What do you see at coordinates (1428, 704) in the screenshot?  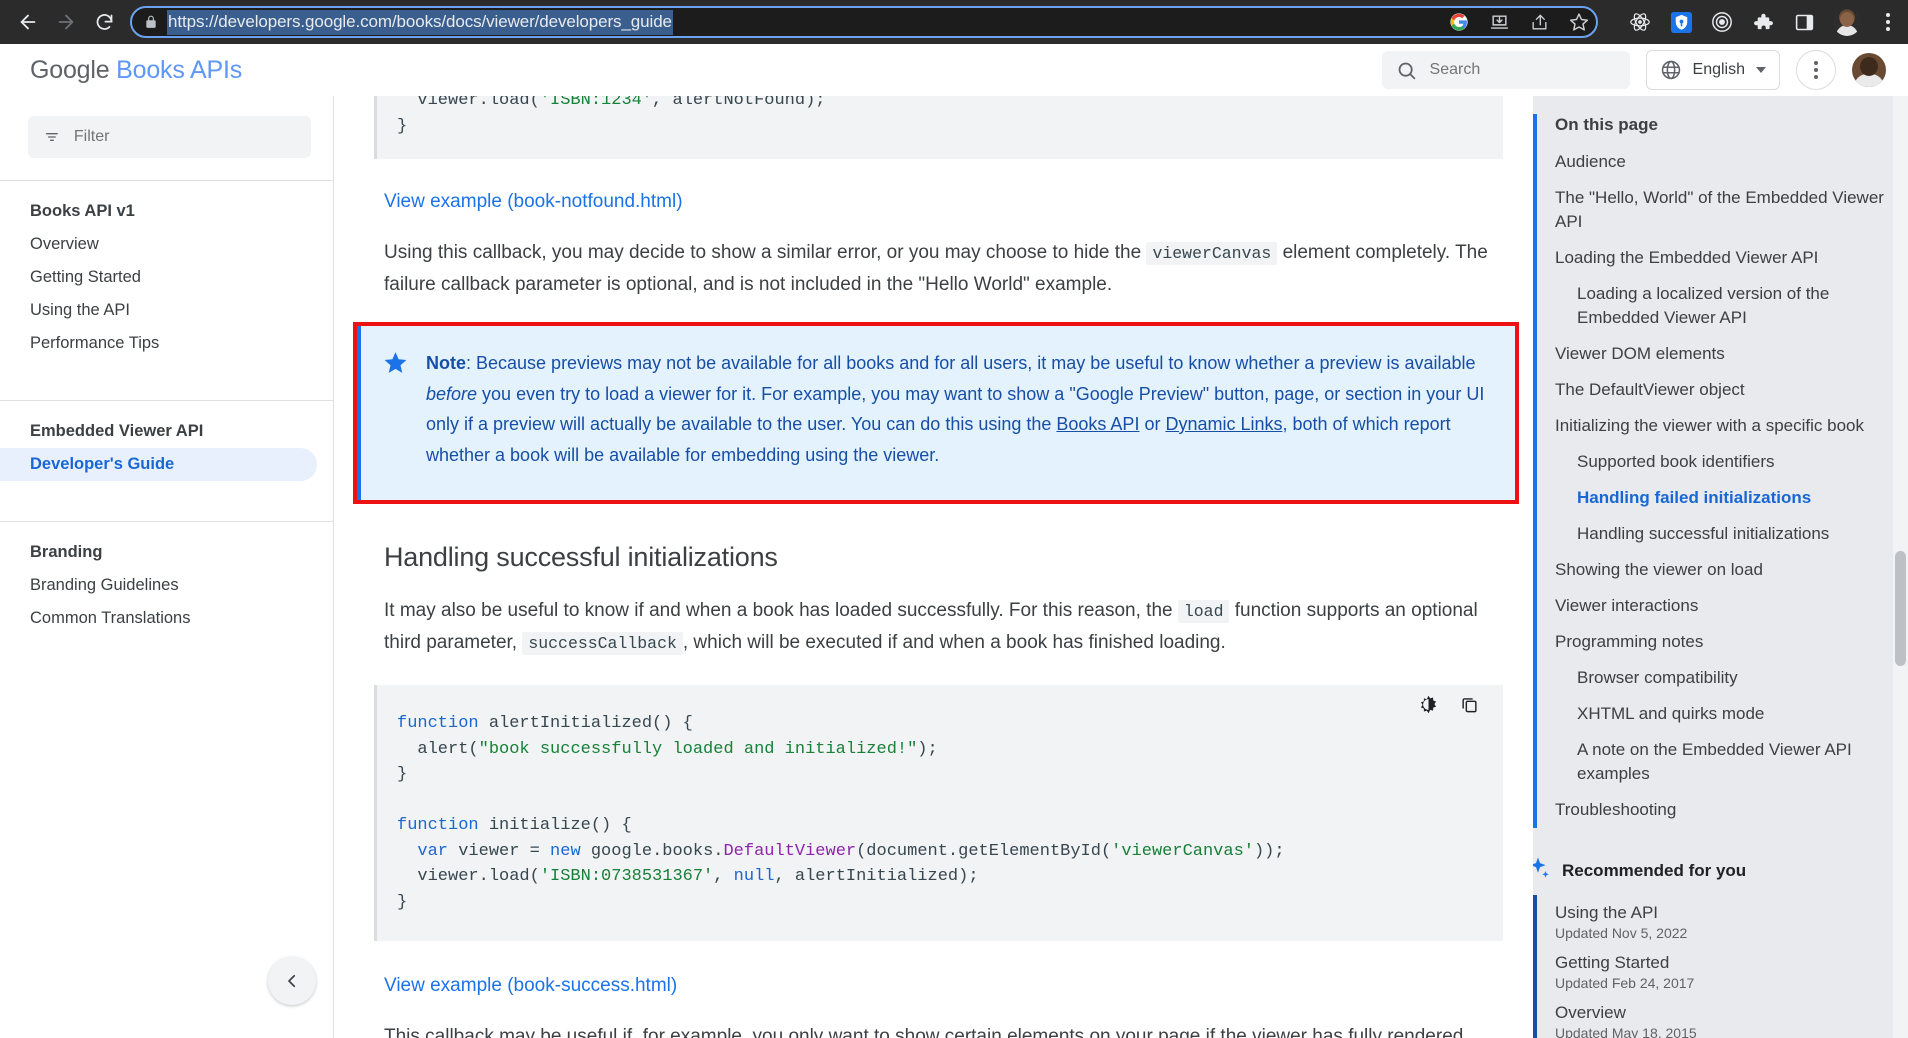 I see `dark-mode-toggle-icon` at bounding box center [1428, 704].